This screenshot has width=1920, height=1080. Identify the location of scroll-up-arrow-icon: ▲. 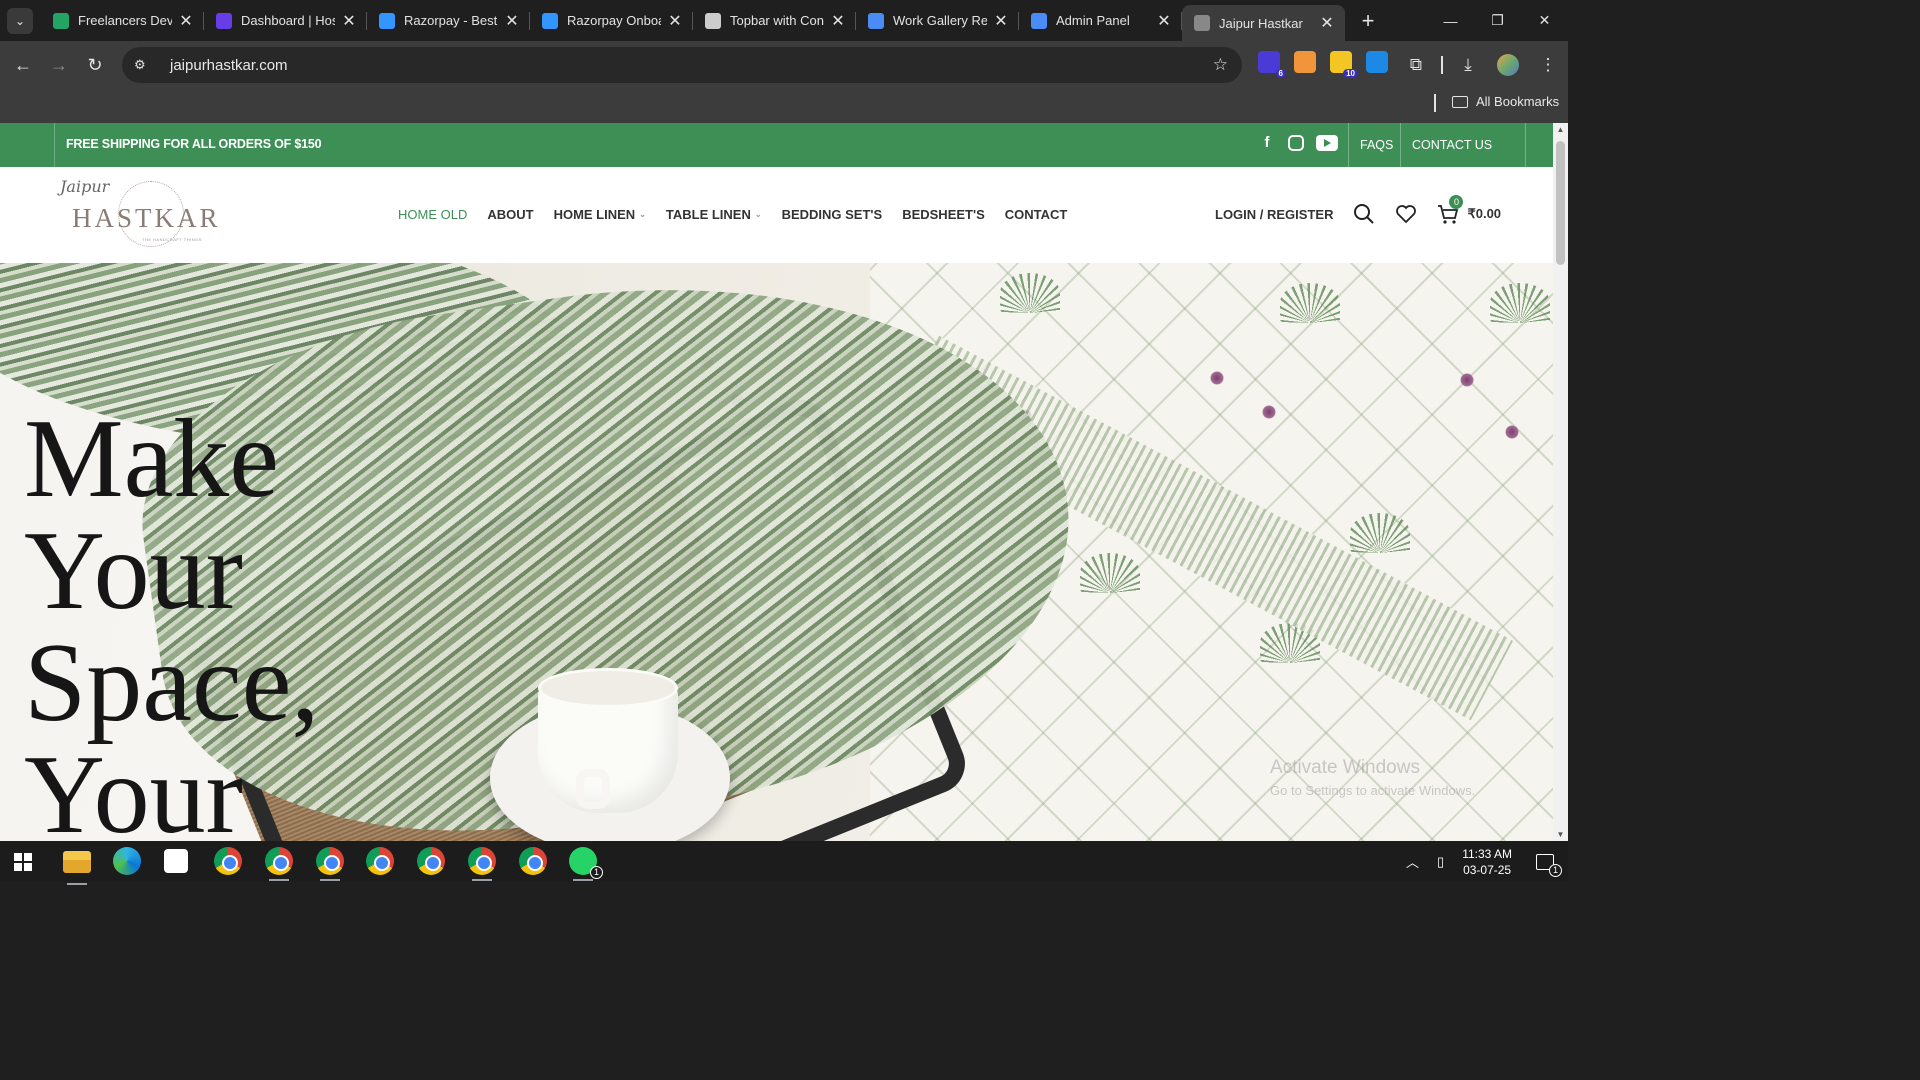
(1560, 129).